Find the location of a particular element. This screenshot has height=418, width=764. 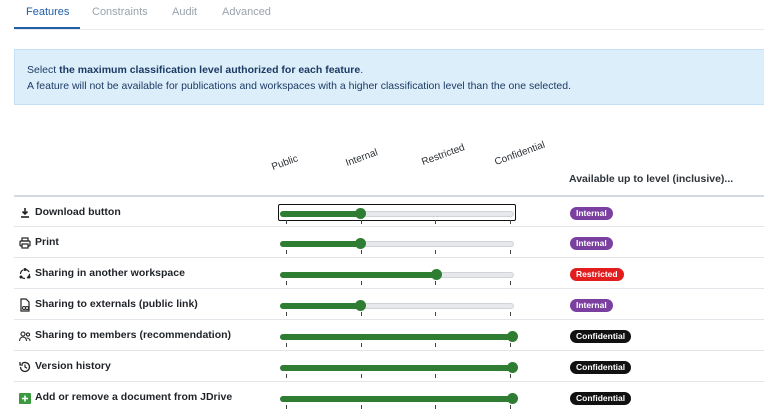

level-header-restricted: Restricted is located at coordinates (443, 155).